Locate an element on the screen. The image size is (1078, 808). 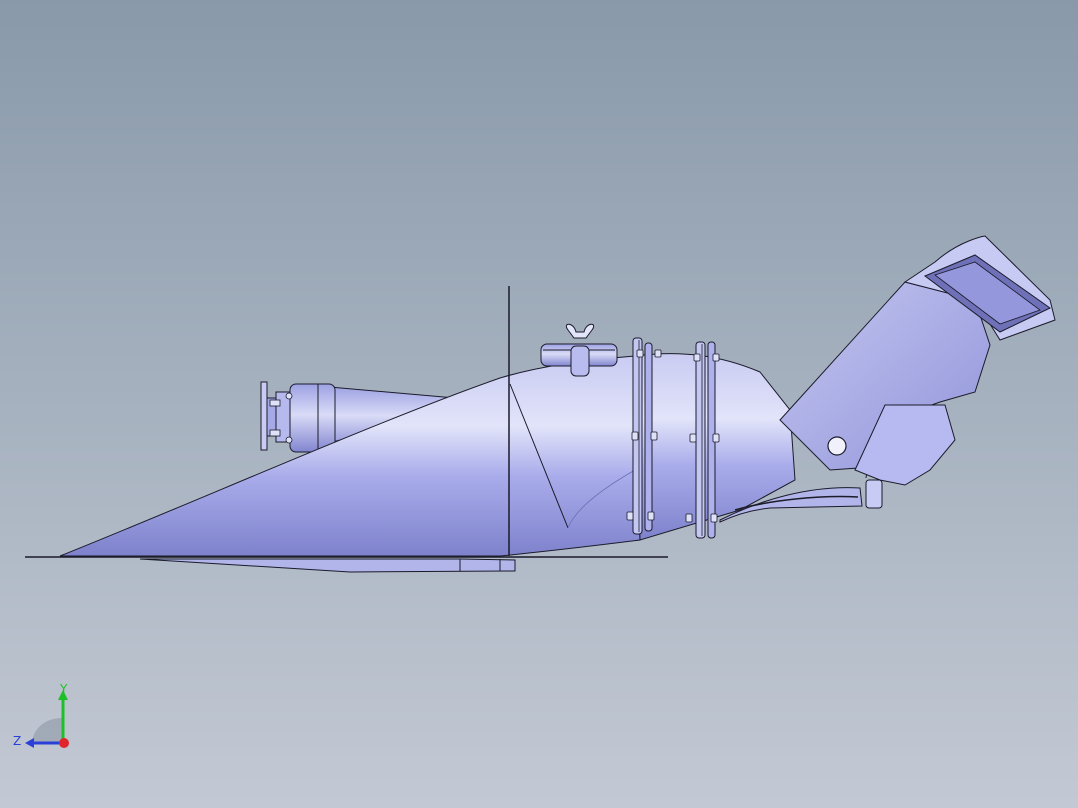
flange-right is located at coordinates (705, 440).